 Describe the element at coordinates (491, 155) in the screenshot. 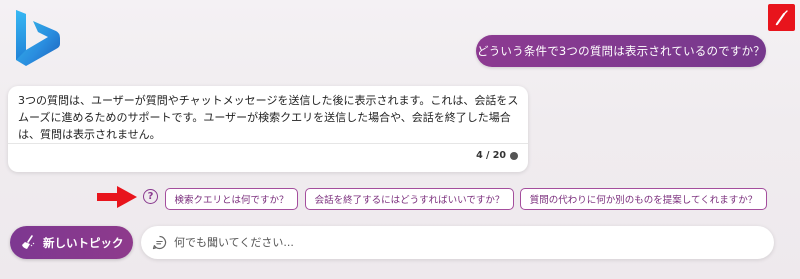

I see `turn-counter-text: 4 / 20` at that location.